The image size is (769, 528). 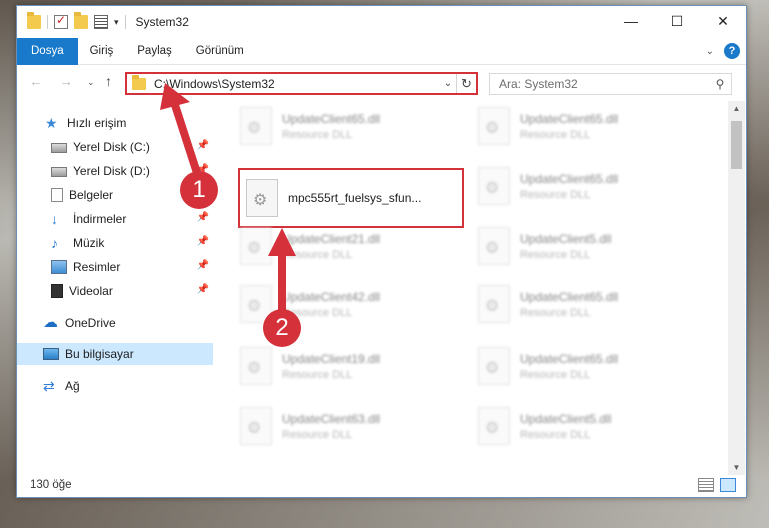 What do you see at coordinates (199, 190) in the screenshot?
I see `step-badge-1: 1` at bounding box center [199, 190].